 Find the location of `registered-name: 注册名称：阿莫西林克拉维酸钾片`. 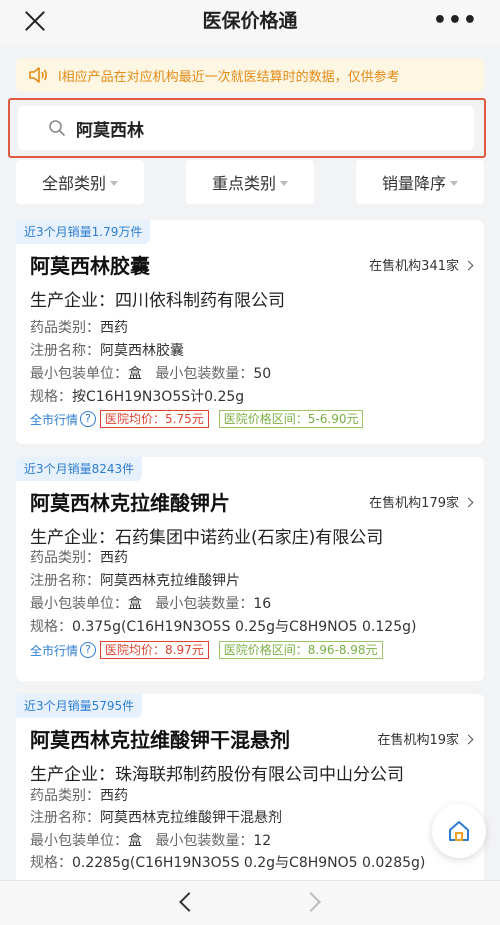

registered-name: 注册名称：阿莫西林克拉维酸钾片 is located at coordinates (135, 580).